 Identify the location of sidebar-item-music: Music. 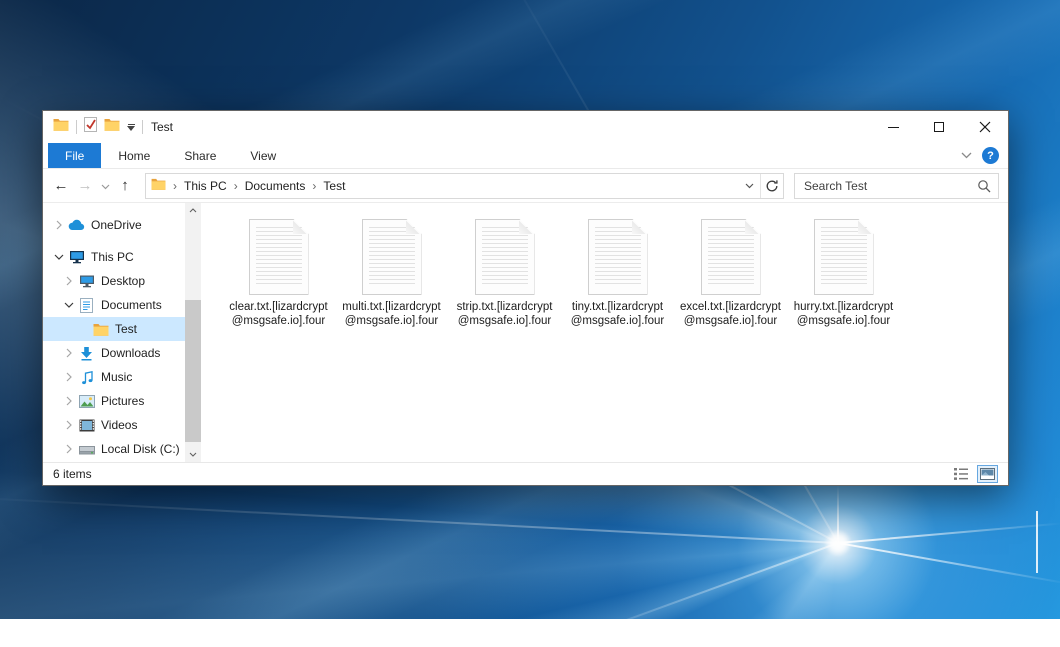
(122, 377).